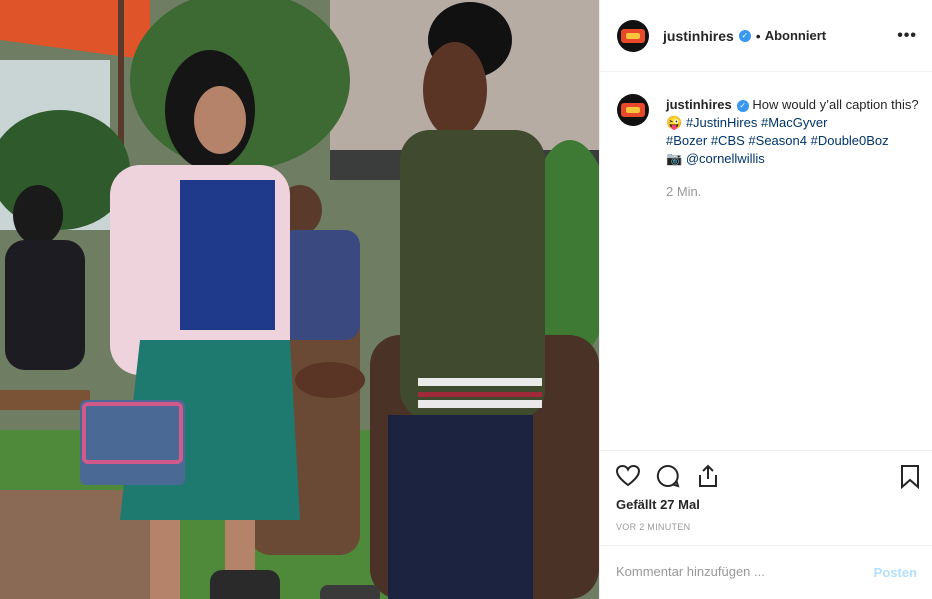 This screenshot has width=932, height=599. What do you see at coordinates (674, 158) in the screenshot?
I see `camera-icon: 📷` at bounding box center [674, 158].